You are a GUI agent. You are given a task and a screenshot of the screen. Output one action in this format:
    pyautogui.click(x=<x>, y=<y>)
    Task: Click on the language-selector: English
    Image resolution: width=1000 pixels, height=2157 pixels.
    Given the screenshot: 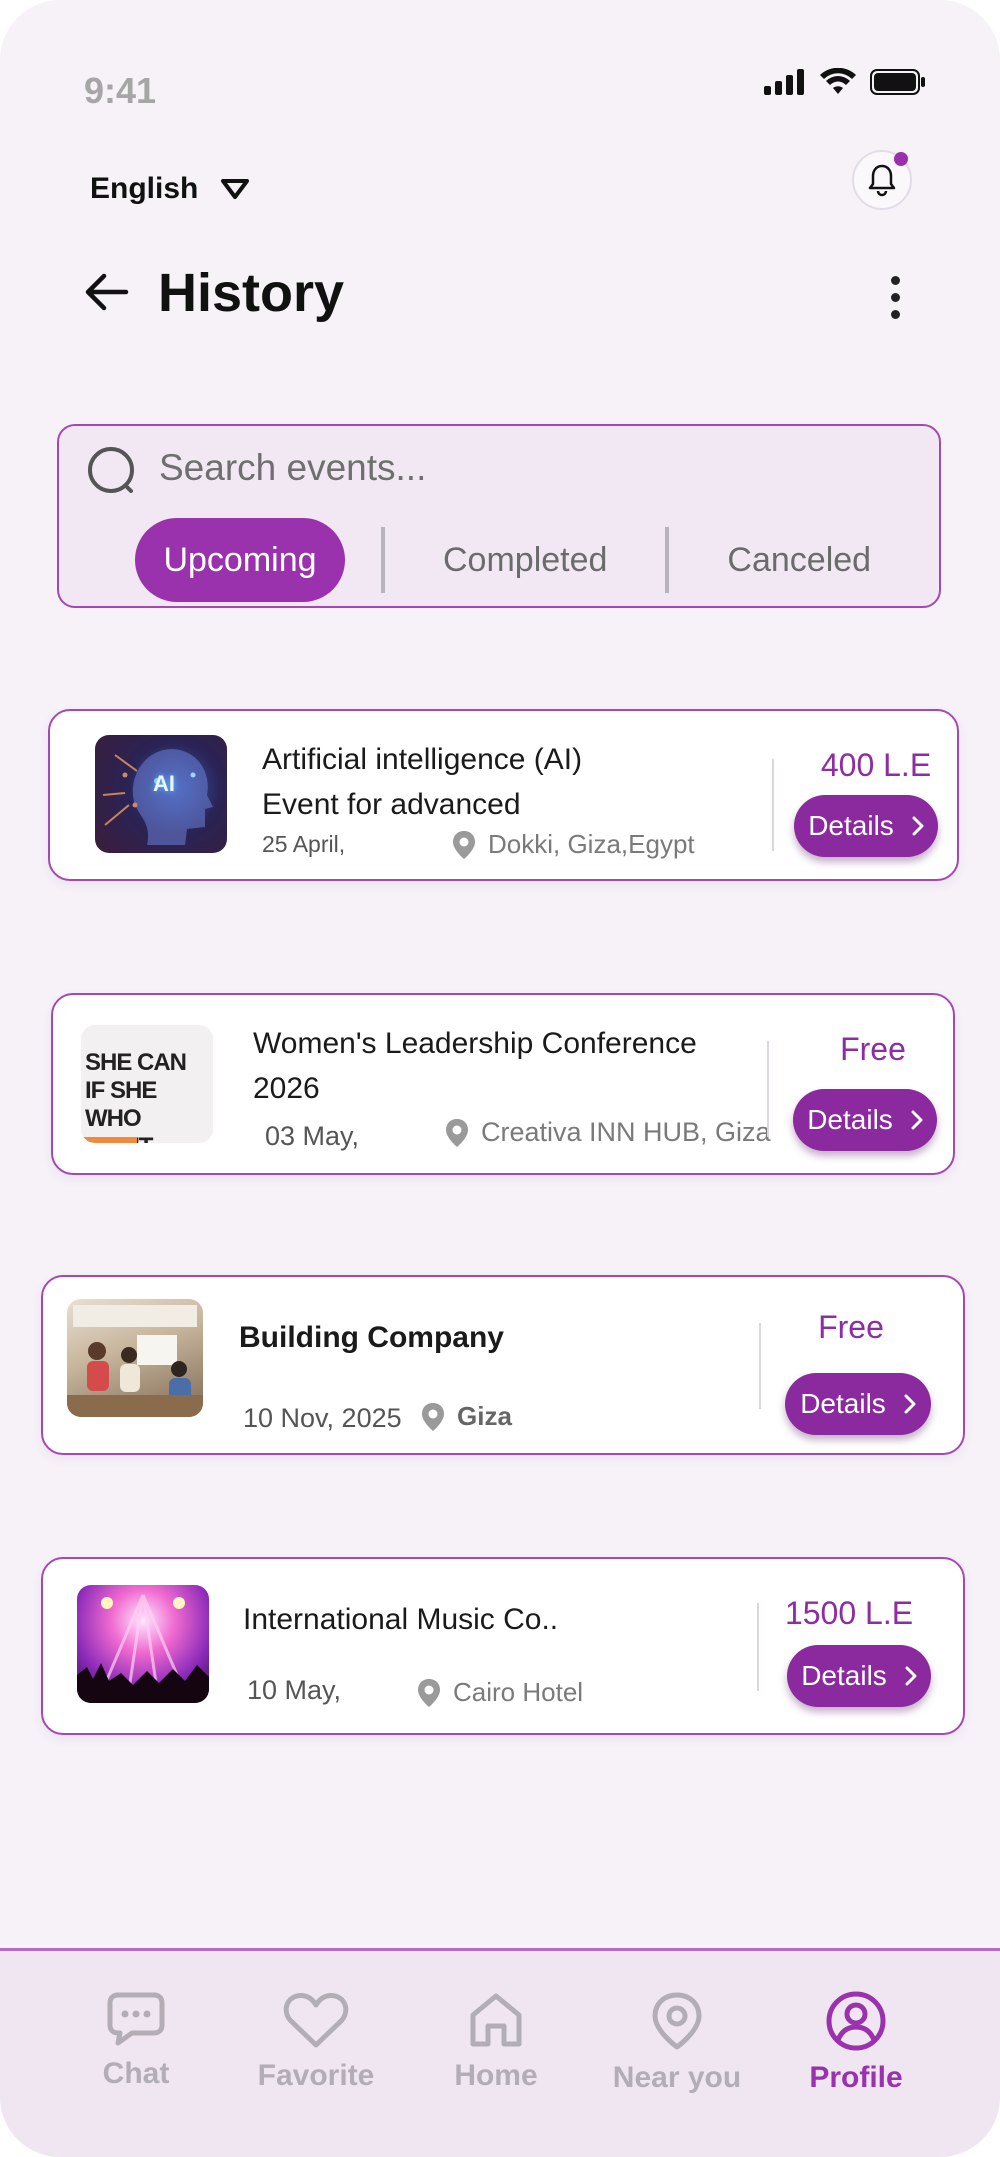 What is the action you would take?
    pyautogui.click(x=170, y=189)
    